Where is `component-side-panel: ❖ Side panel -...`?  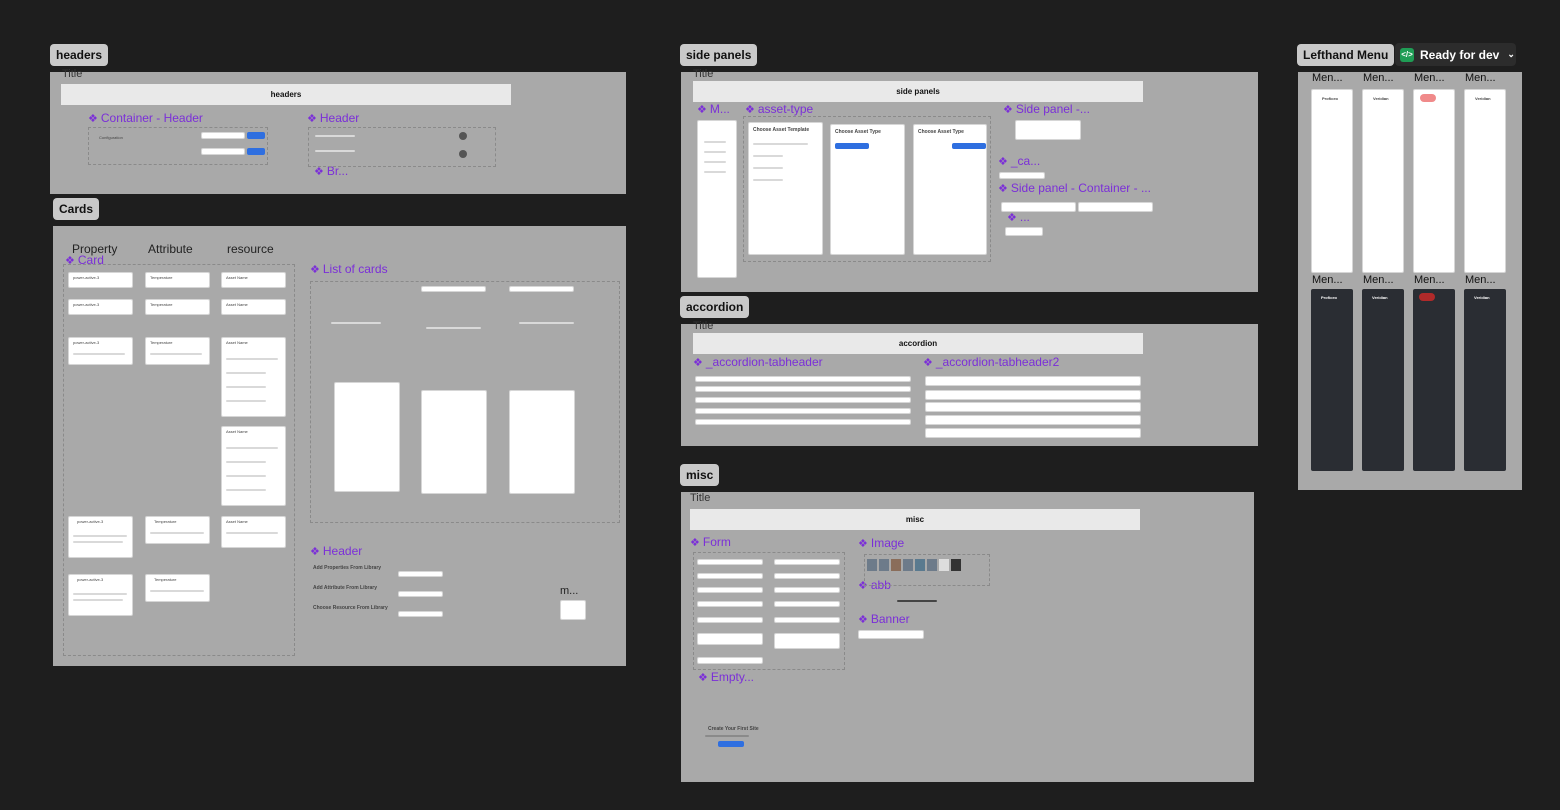
component-side-panel: ❖ Side panel -... is located at coordinates (1046, 109).